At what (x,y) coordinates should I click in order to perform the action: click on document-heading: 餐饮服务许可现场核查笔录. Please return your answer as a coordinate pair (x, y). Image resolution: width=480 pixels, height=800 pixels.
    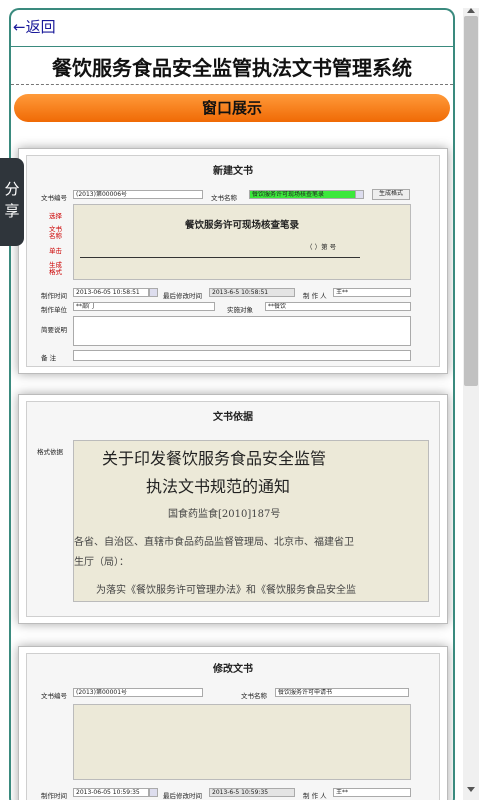
    Looking at the image, I should click on (241, 225).